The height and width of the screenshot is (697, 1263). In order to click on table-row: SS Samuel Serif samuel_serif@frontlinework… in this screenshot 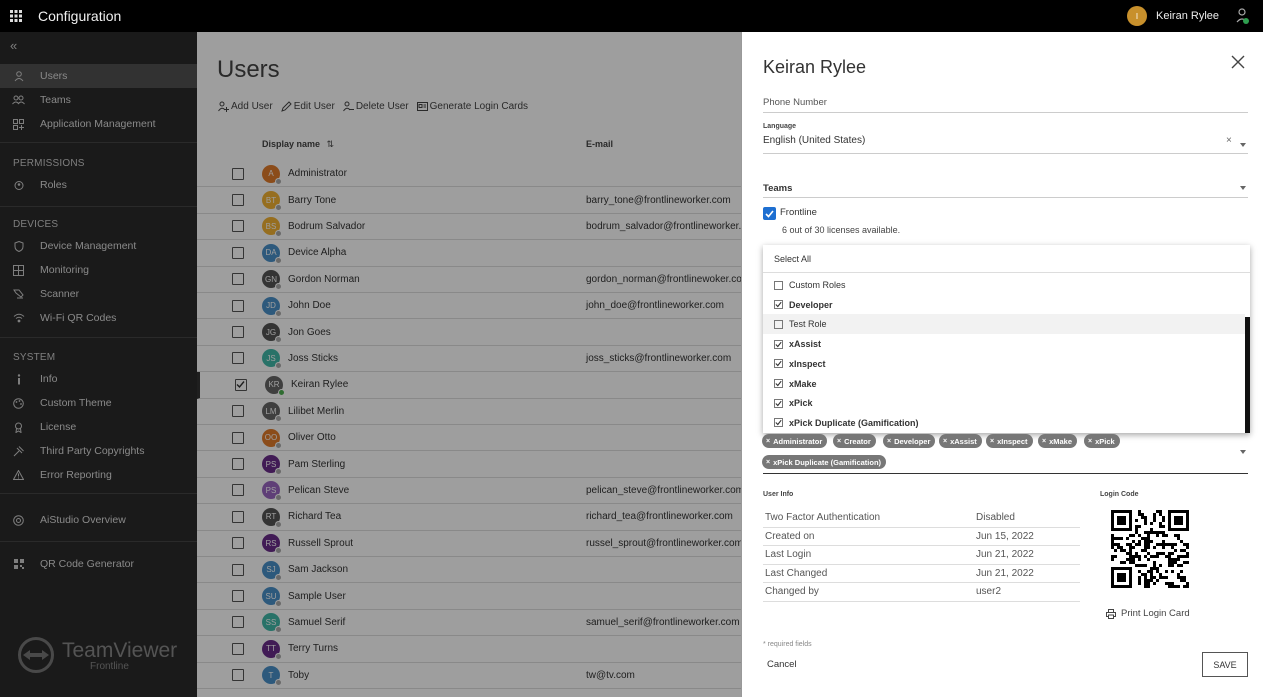, I will do `click(469, 623)`.